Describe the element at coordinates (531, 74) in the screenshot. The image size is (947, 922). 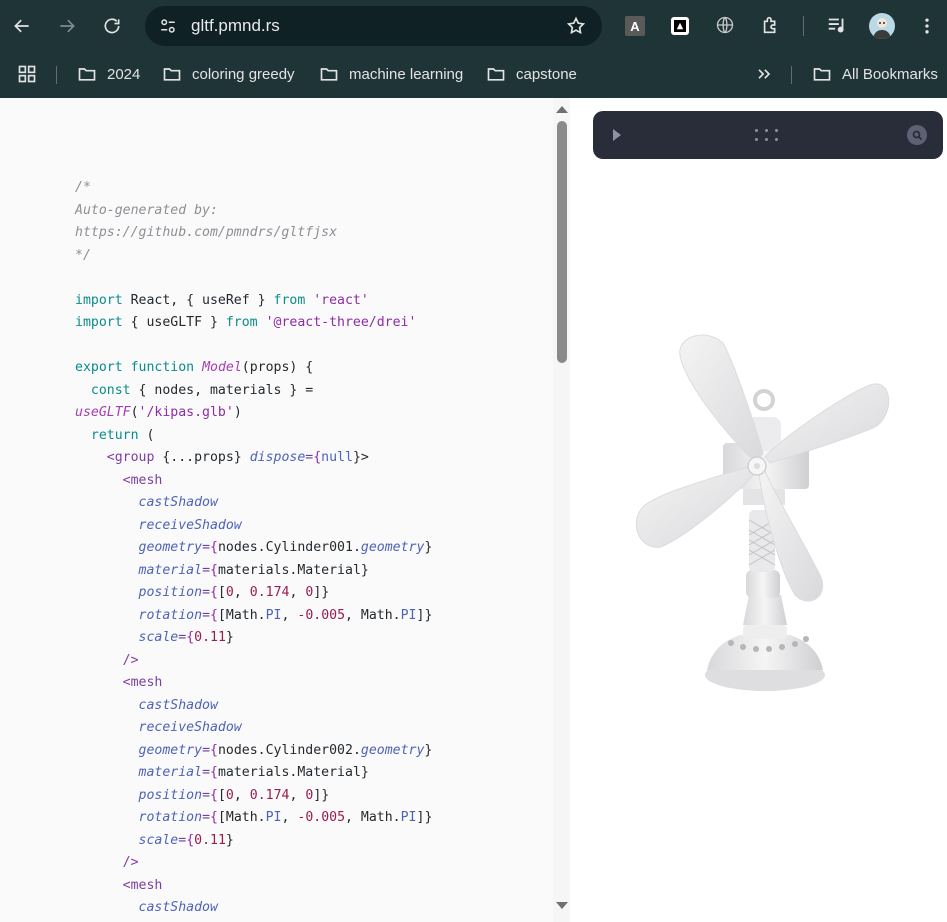
I see `bookmark-folder-capstone: capstone` at that location.